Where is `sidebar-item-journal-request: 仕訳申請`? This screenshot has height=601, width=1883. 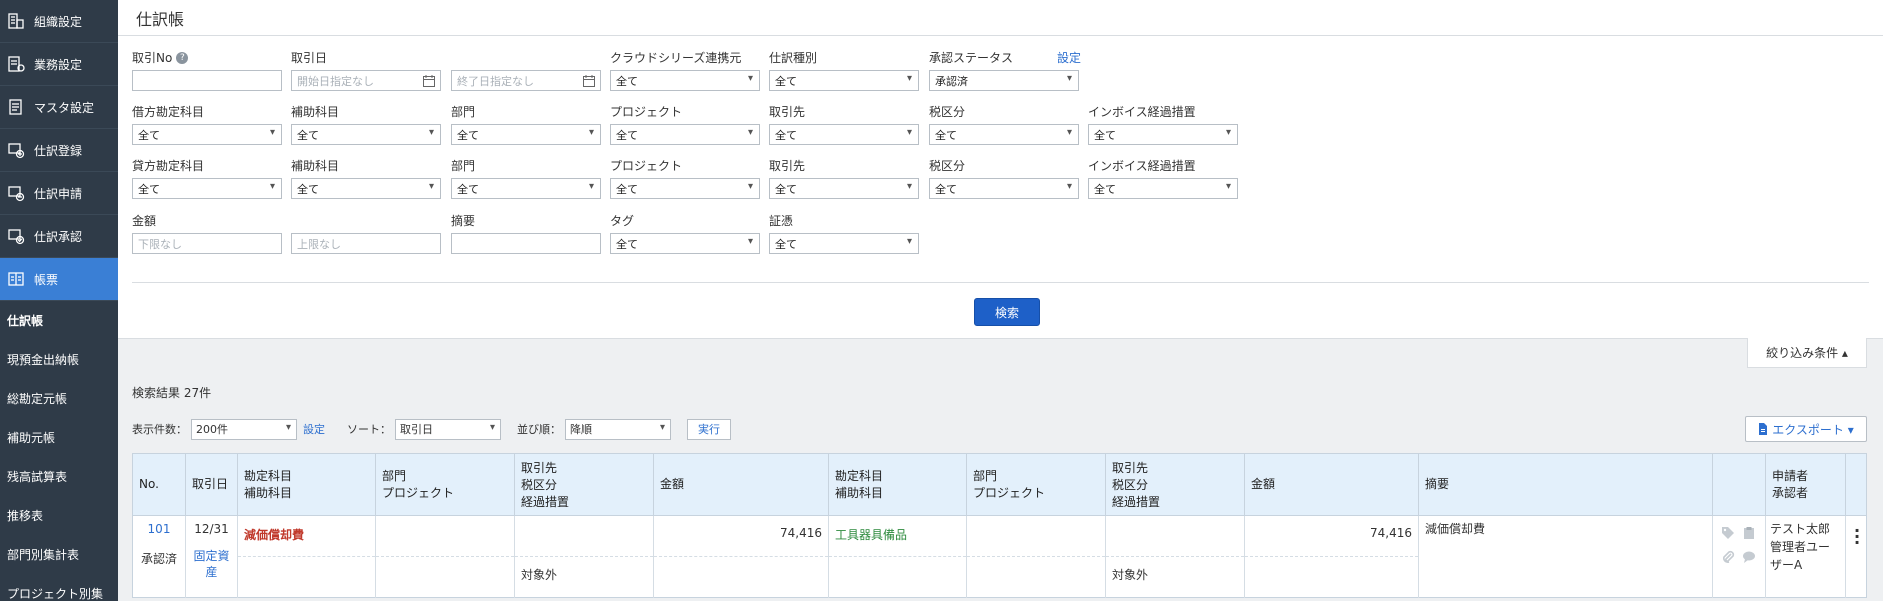
sidebar-item-journal-request: 仕訳申請 is located at coordinates (59, 193).